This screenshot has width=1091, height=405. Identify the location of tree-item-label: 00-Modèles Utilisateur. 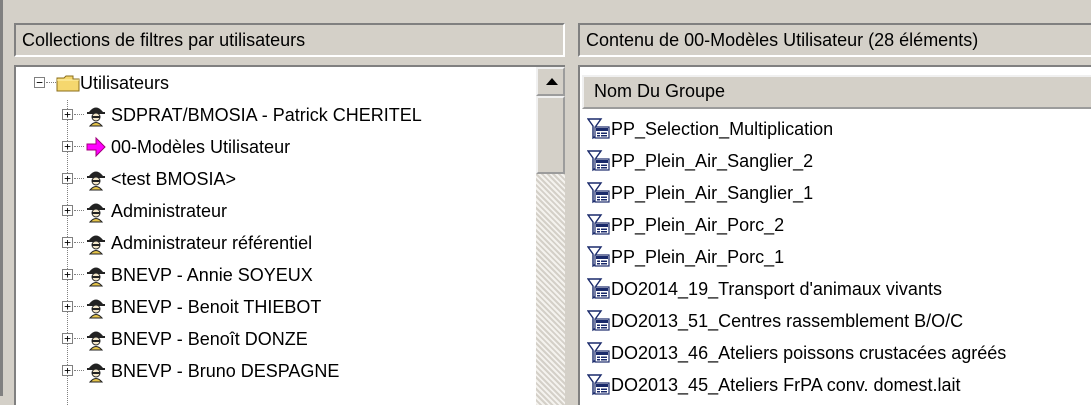
(201, 147).